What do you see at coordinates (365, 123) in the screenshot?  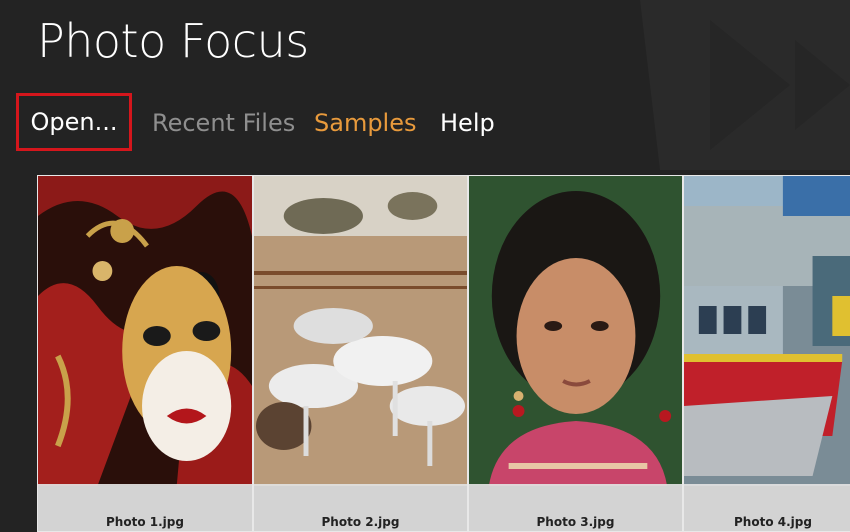 I see `samples-link: Samples` at bounding box center [365, 123].